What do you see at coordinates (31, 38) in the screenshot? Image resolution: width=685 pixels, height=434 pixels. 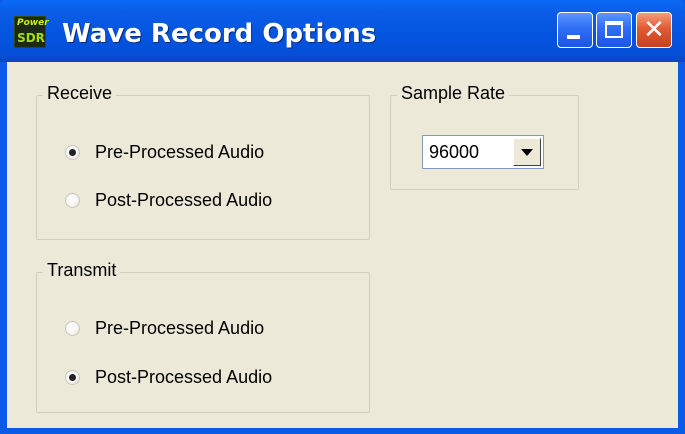 I see `app-icon-text-bottom: SDR` at bounding box center [31, 38].